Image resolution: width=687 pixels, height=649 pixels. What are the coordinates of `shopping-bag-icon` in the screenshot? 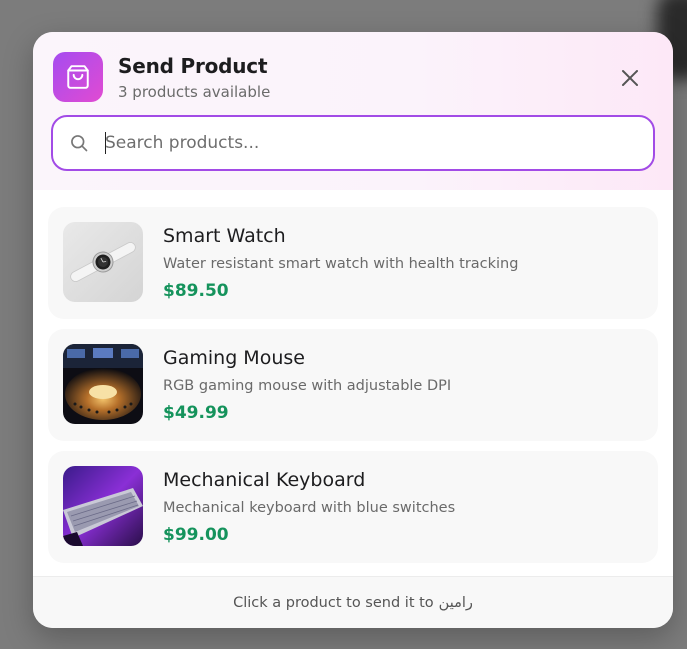 It's located at (78, 77).